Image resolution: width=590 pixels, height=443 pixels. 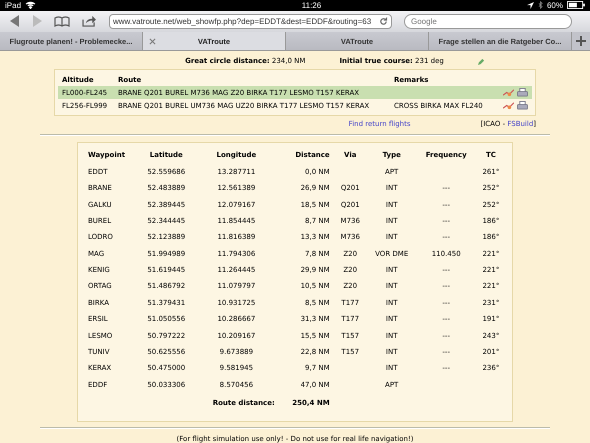 I want to click on new-tab-icon, so click(x=581, y=41).